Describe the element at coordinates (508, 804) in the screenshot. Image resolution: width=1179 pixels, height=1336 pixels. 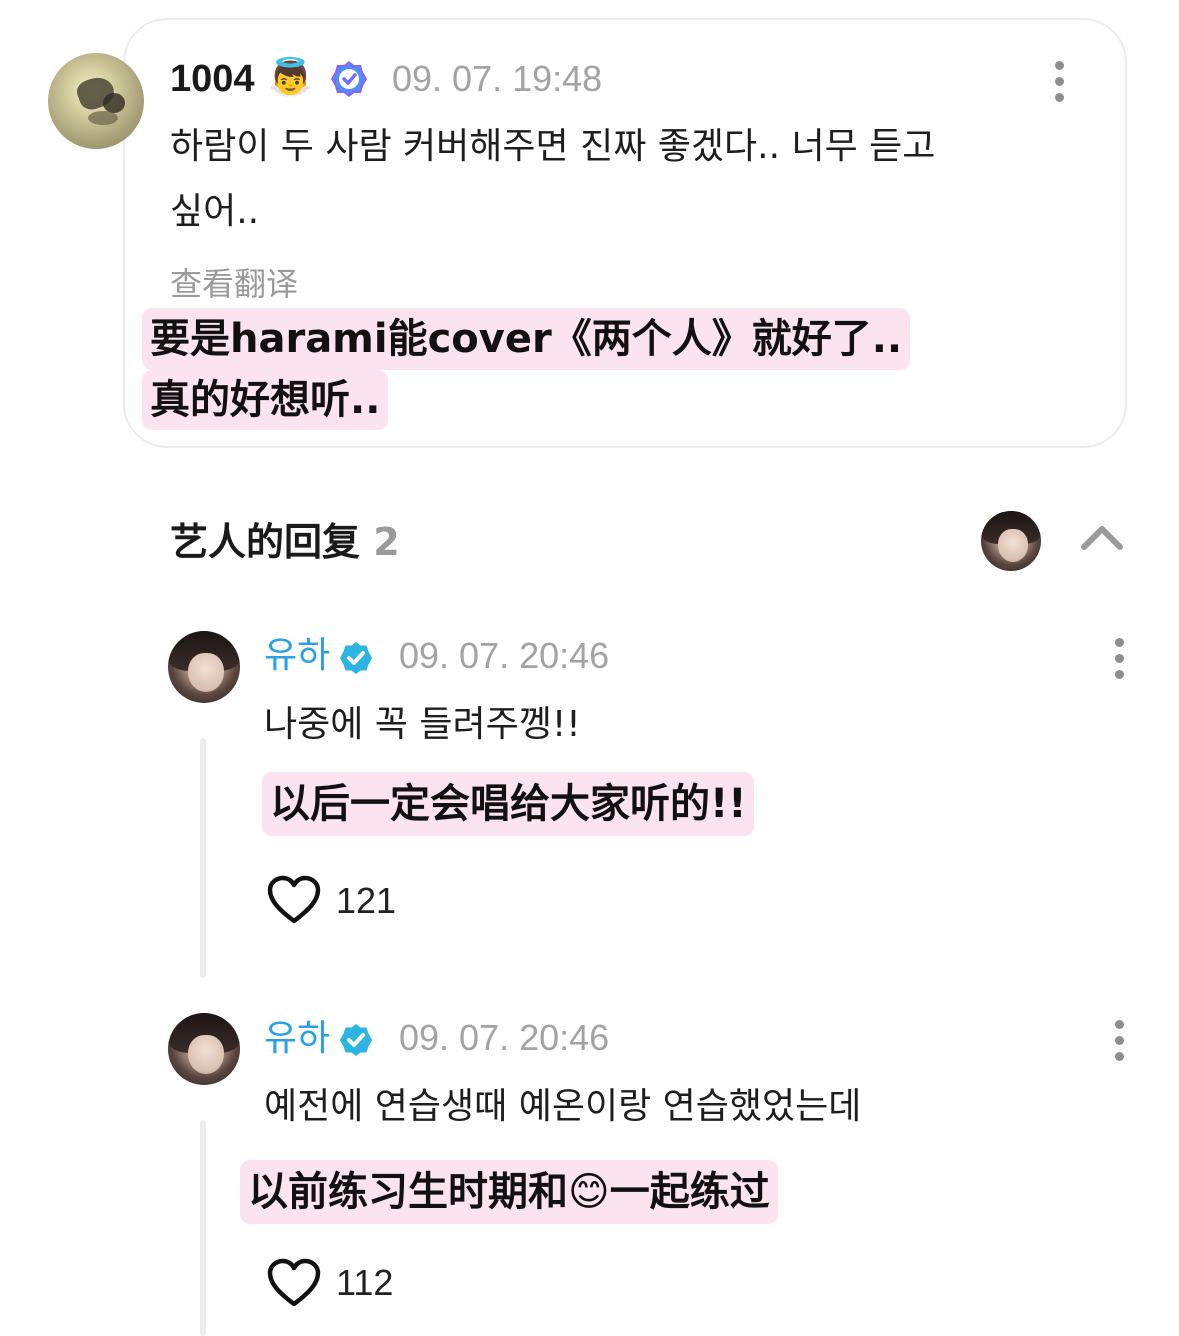
I see `reply-translation-caption: 以后一定会唱给大家听的!!` at that location.